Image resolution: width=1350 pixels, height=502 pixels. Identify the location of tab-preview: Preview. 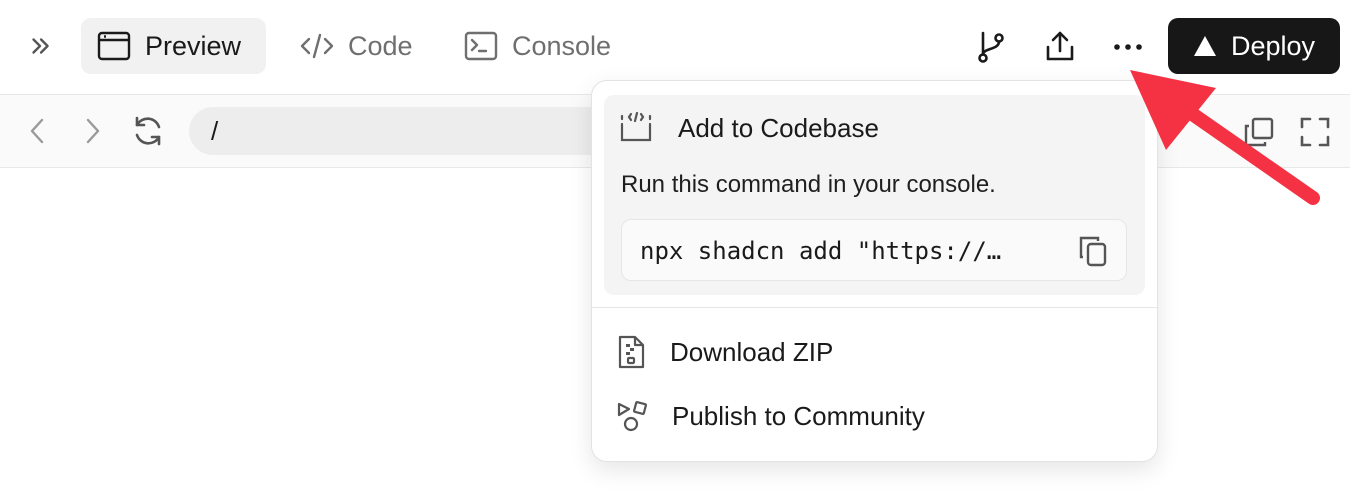
(173, 46).